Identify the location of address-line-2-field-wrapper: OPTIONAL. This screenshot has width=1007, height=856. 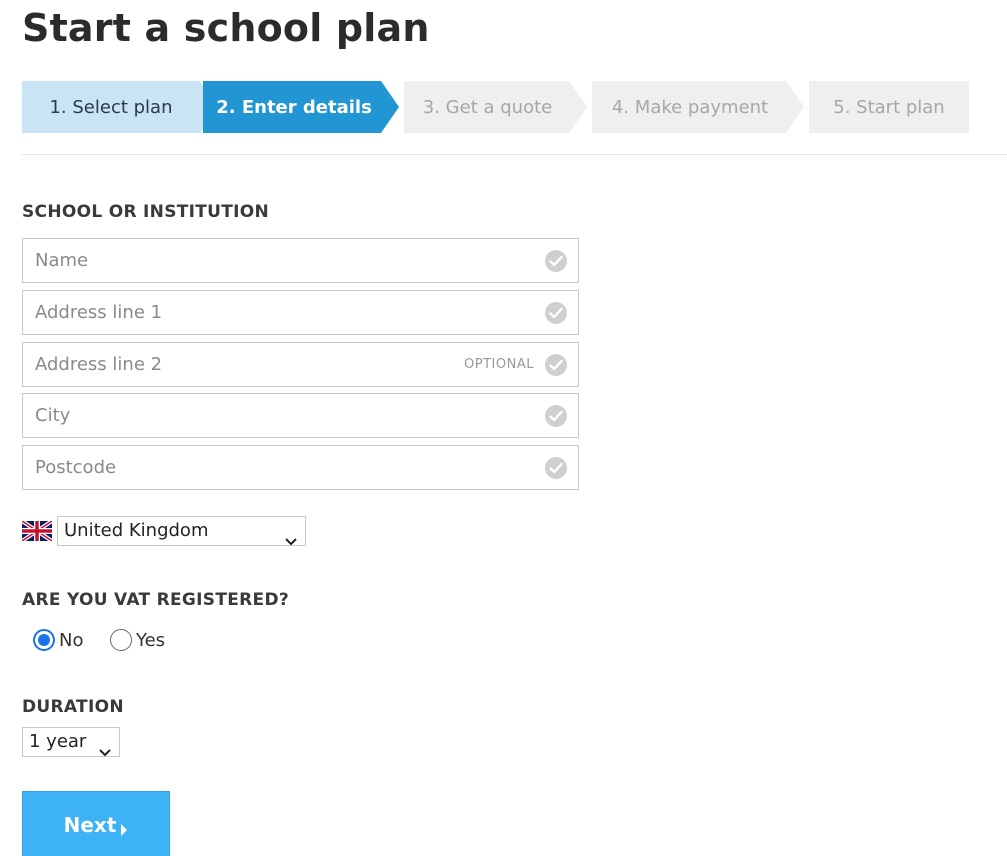
(300, 364).